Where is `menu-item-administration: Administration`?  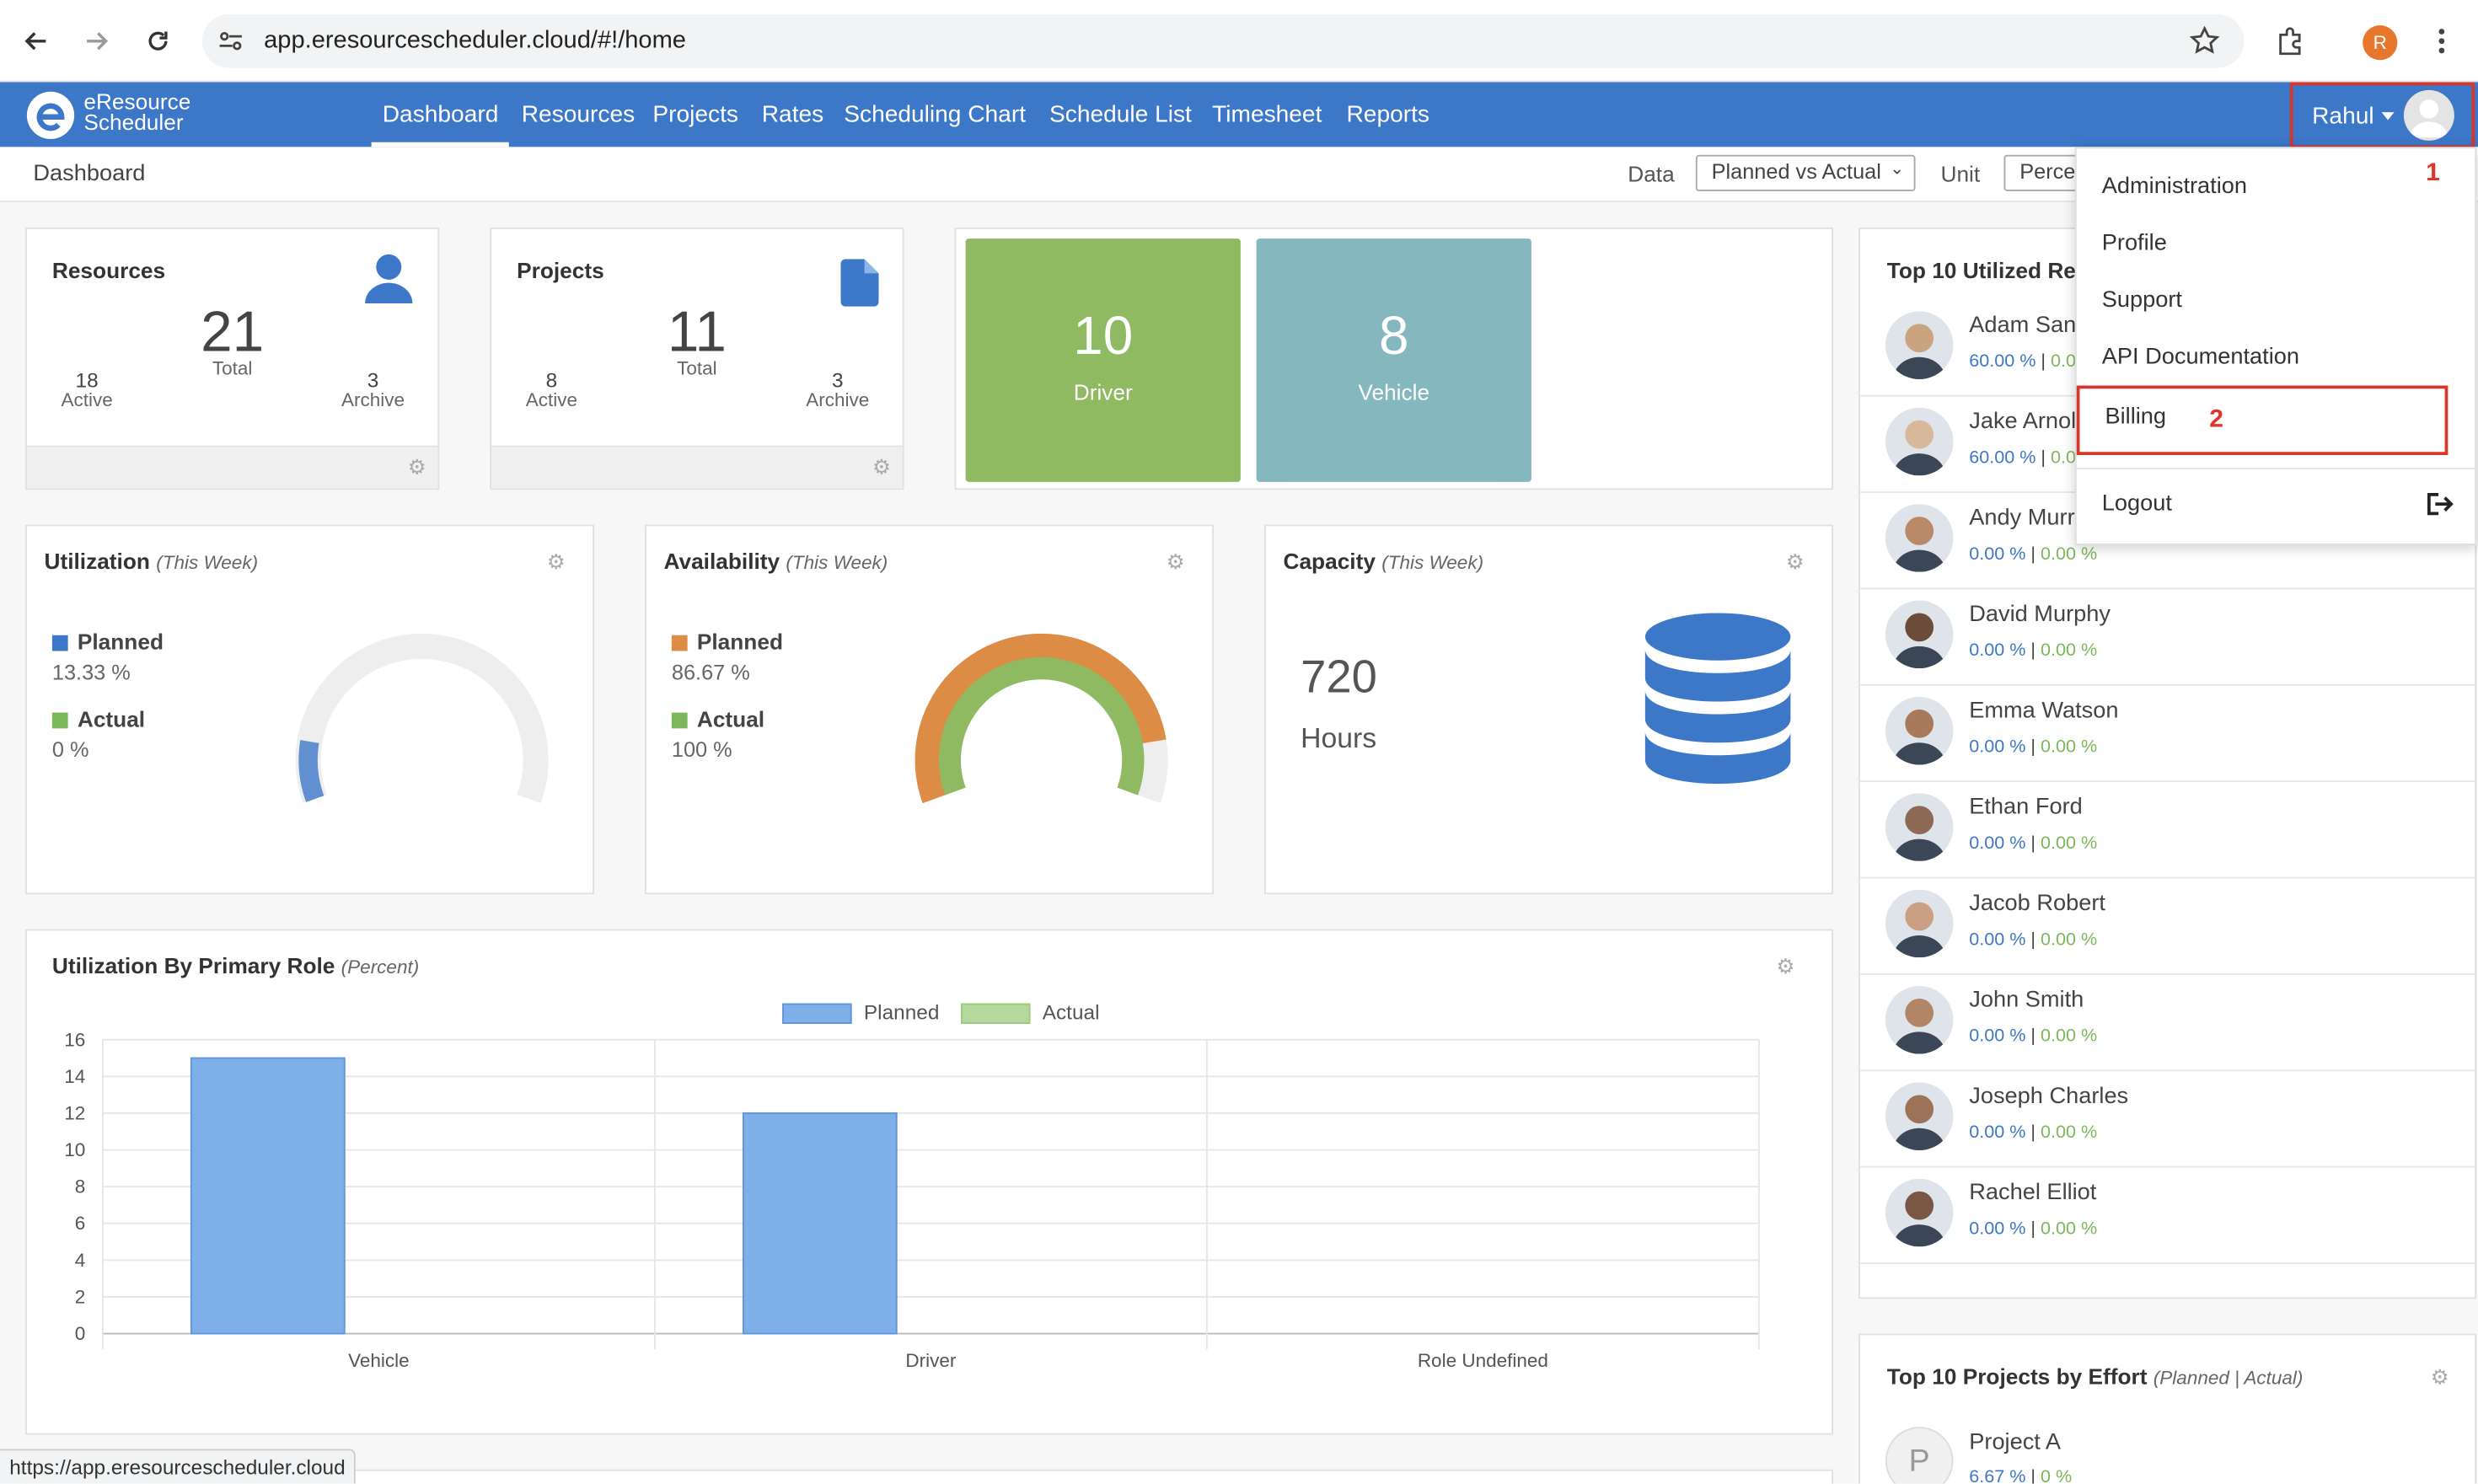
menu-item-administration: Administration is located at coordinates (2174, 186).